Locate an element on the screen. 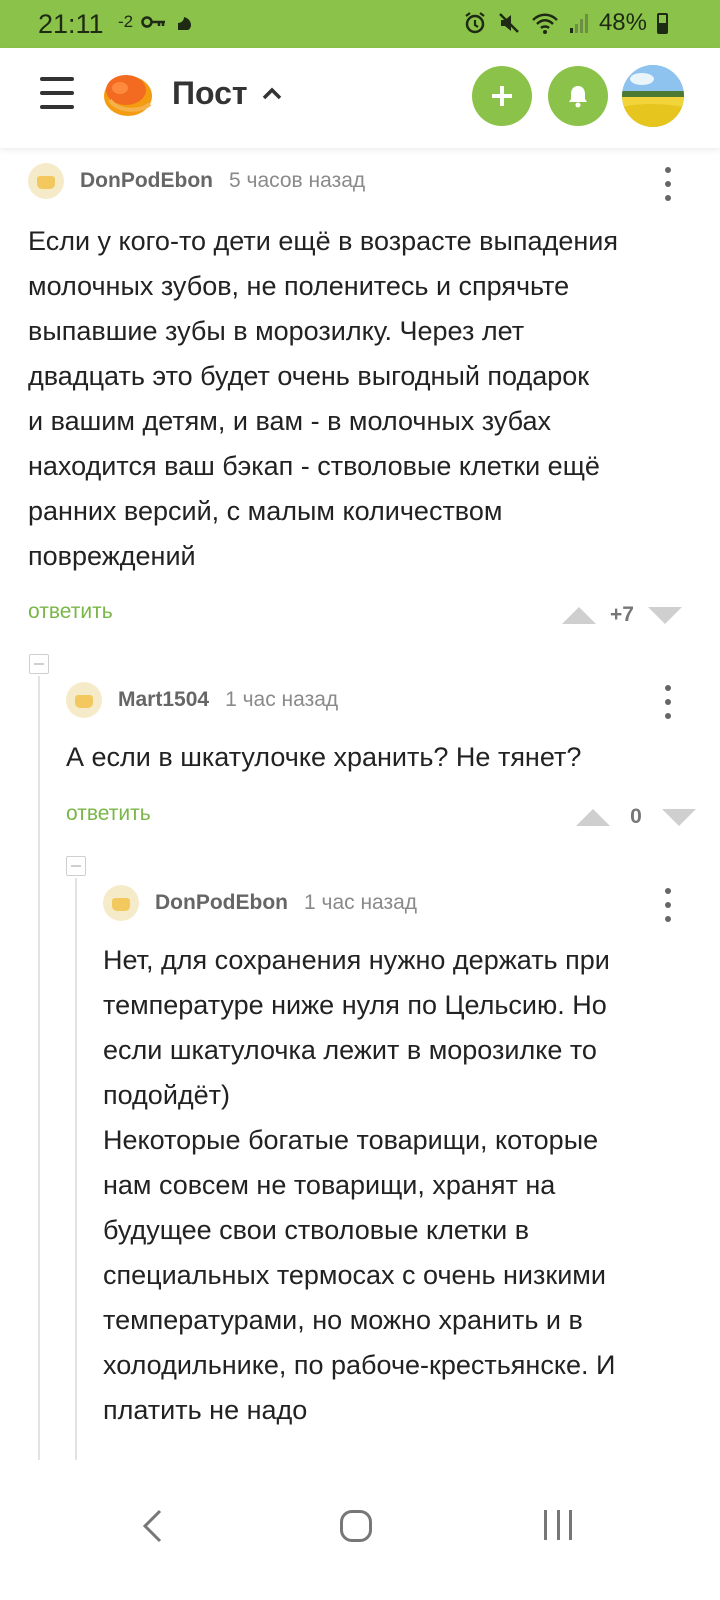 The width and height of the screenshot is (720, 1600). plus-icon is located at coordinates (502, 96).